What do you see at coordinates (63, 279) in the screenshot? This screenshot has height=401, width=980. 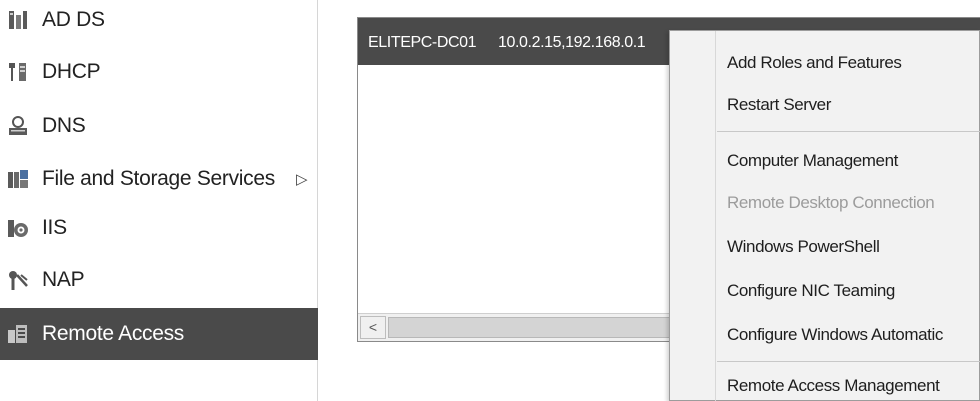 I see `sidebar-item-label: NAP` at bounding box center [63, 279].